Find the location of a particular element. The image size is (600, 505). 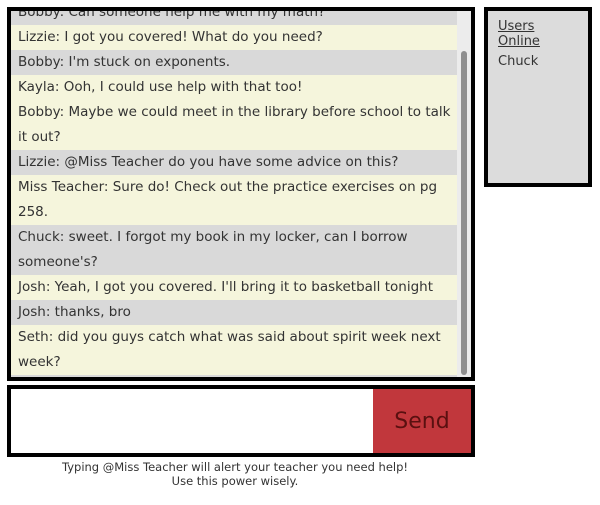

chat-message: Josh: thanks, bro is located at coordinates (234, 312).